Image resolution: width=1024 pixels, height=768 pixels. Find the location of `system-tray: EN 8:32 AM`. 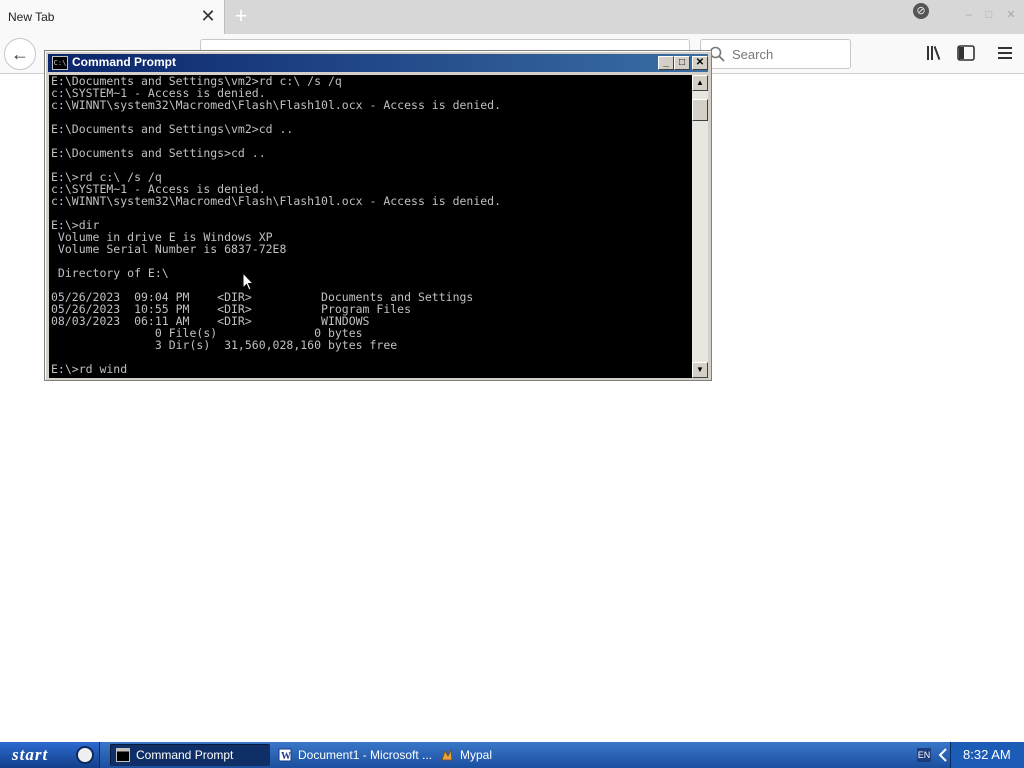

system-tray: EN 8:32 AM is located at coordinates (968, 755).